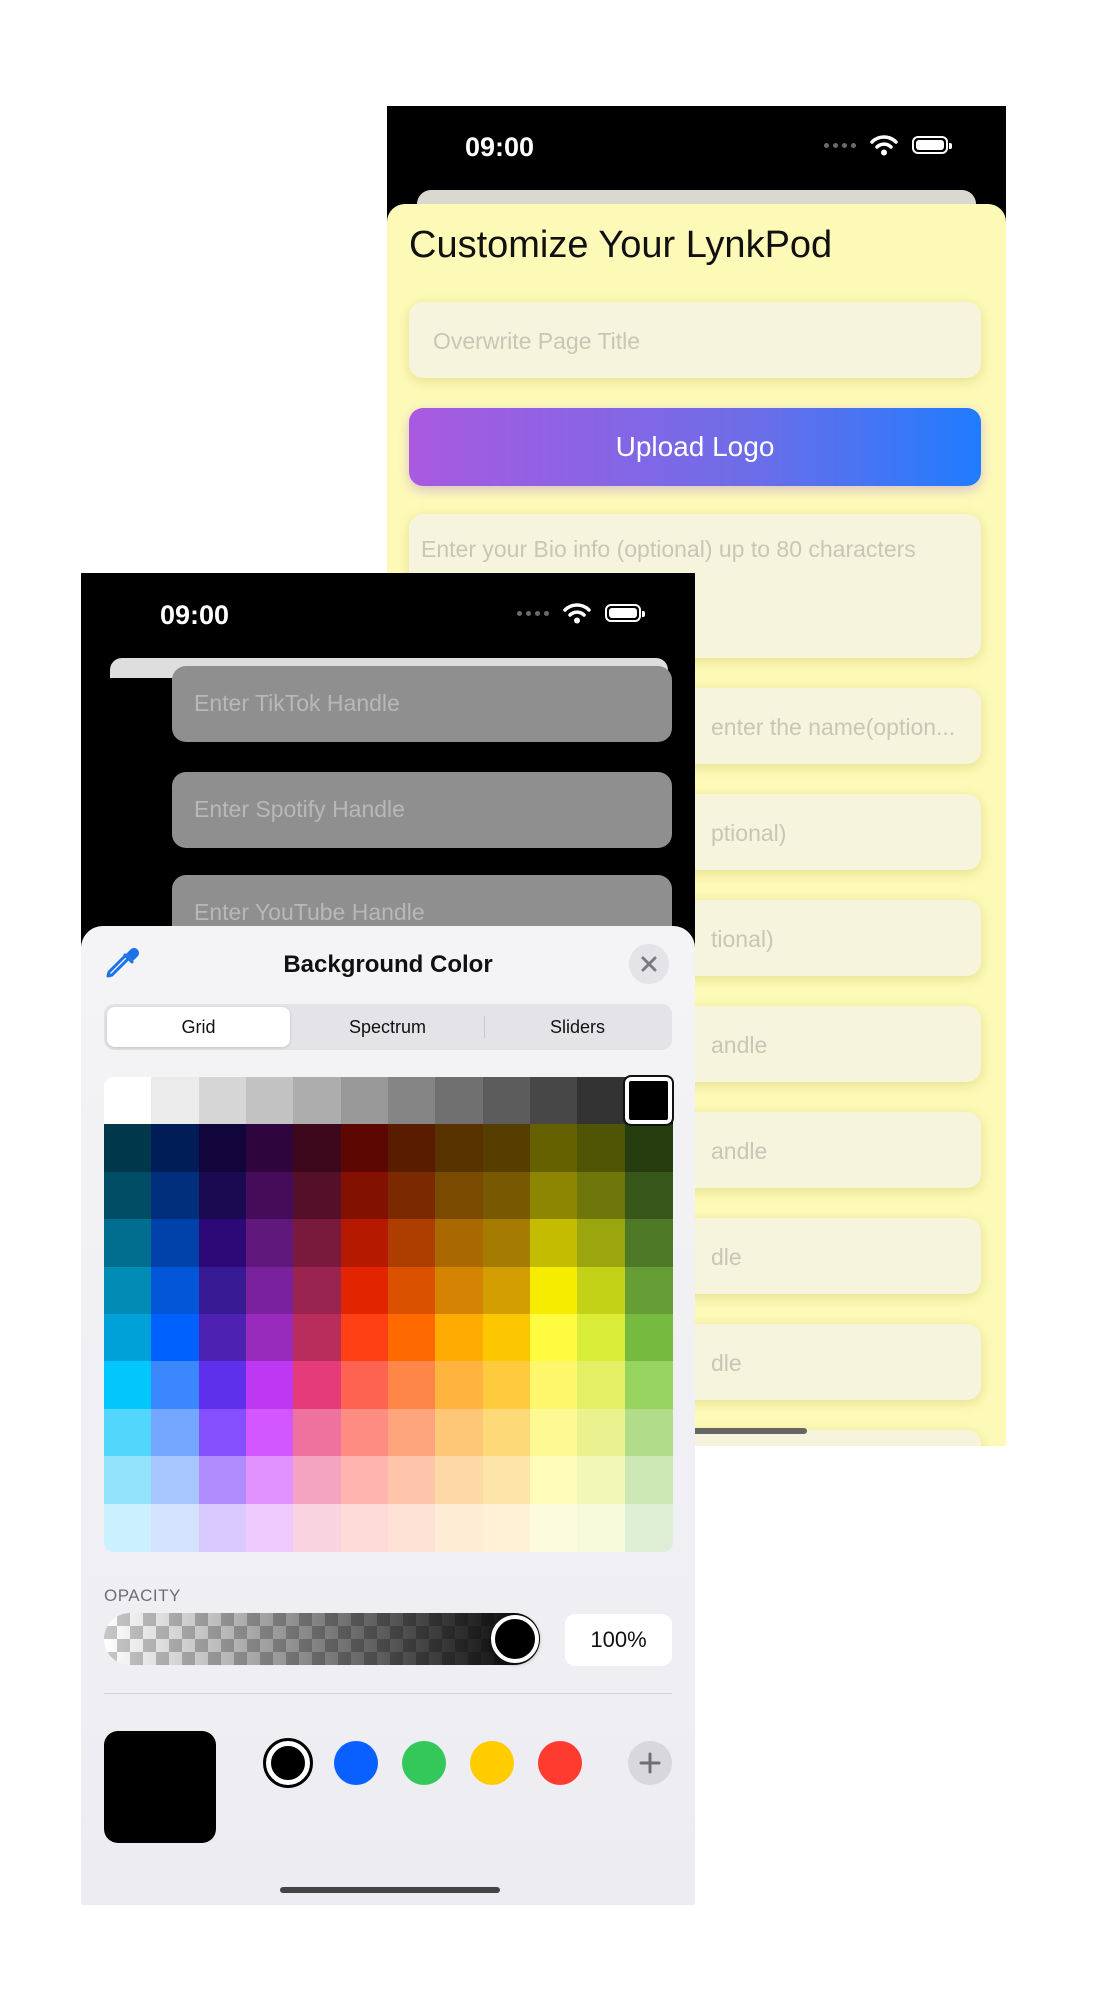  Describe the element at coordinates (322, 1639) in the screenshot. I see `opacity-slider` at that location.